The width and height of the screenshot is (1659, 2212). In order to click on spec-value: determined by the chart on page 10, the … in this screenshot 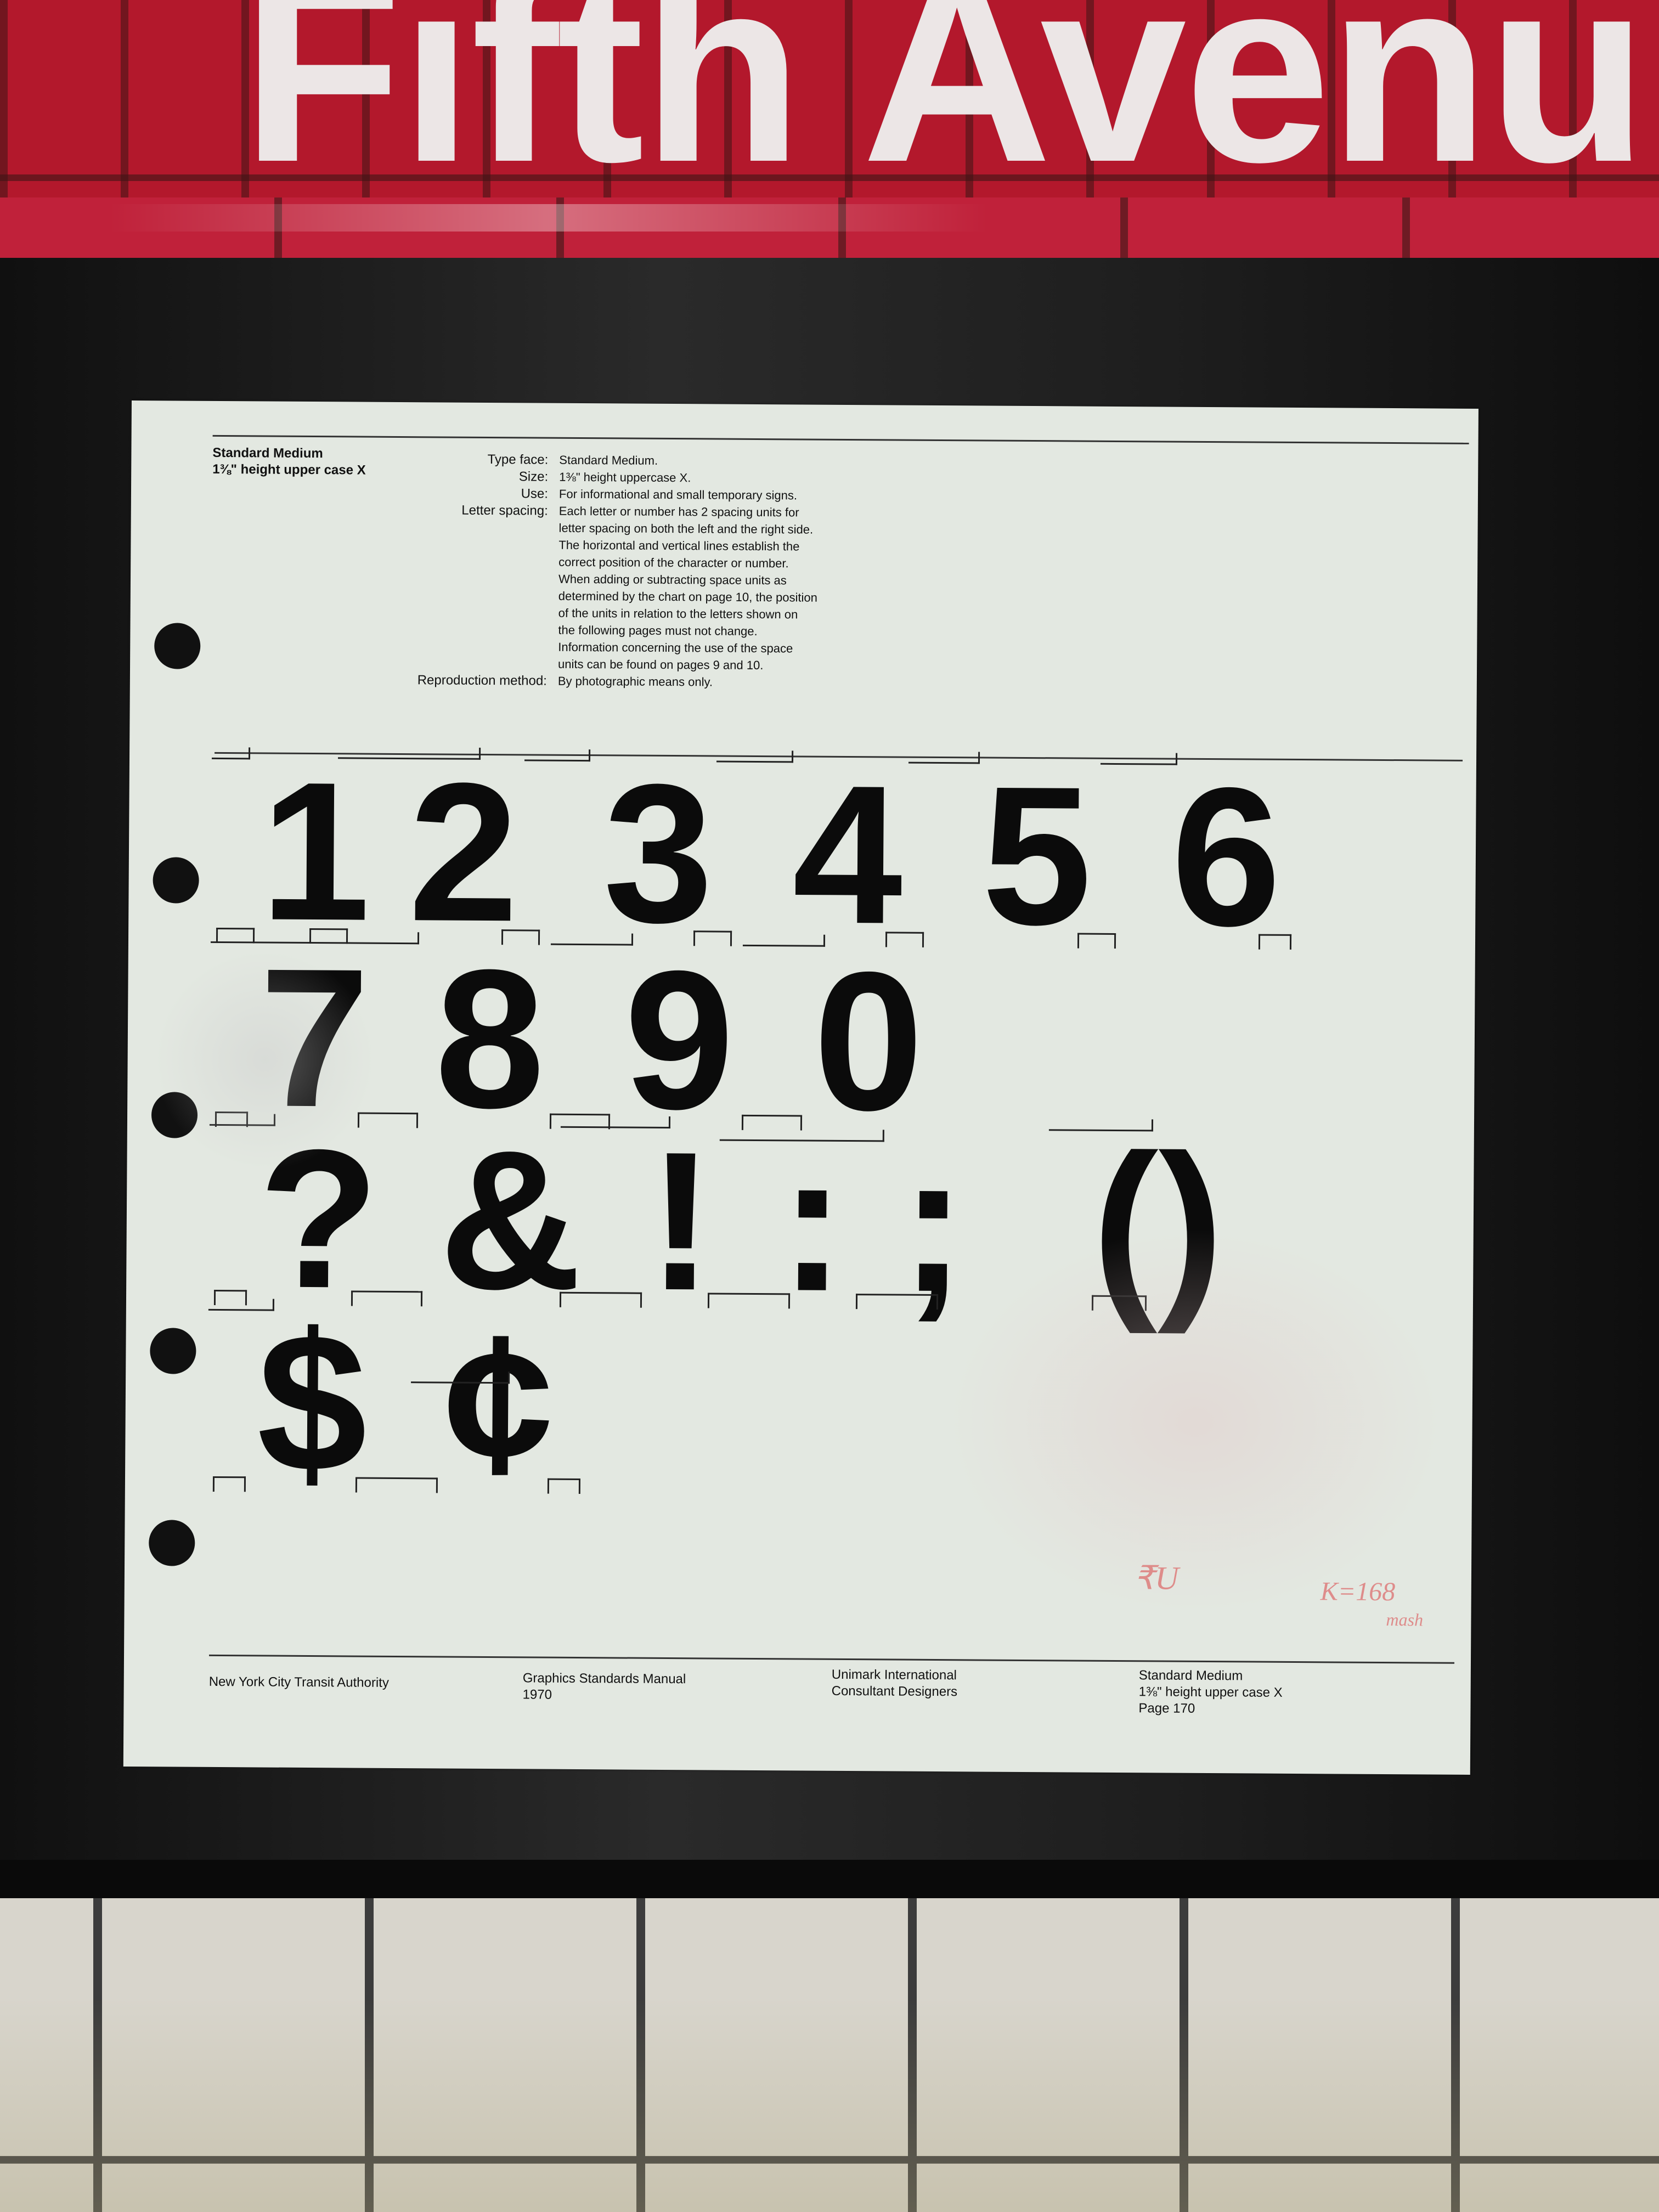, I will do `click(688, 597)`.